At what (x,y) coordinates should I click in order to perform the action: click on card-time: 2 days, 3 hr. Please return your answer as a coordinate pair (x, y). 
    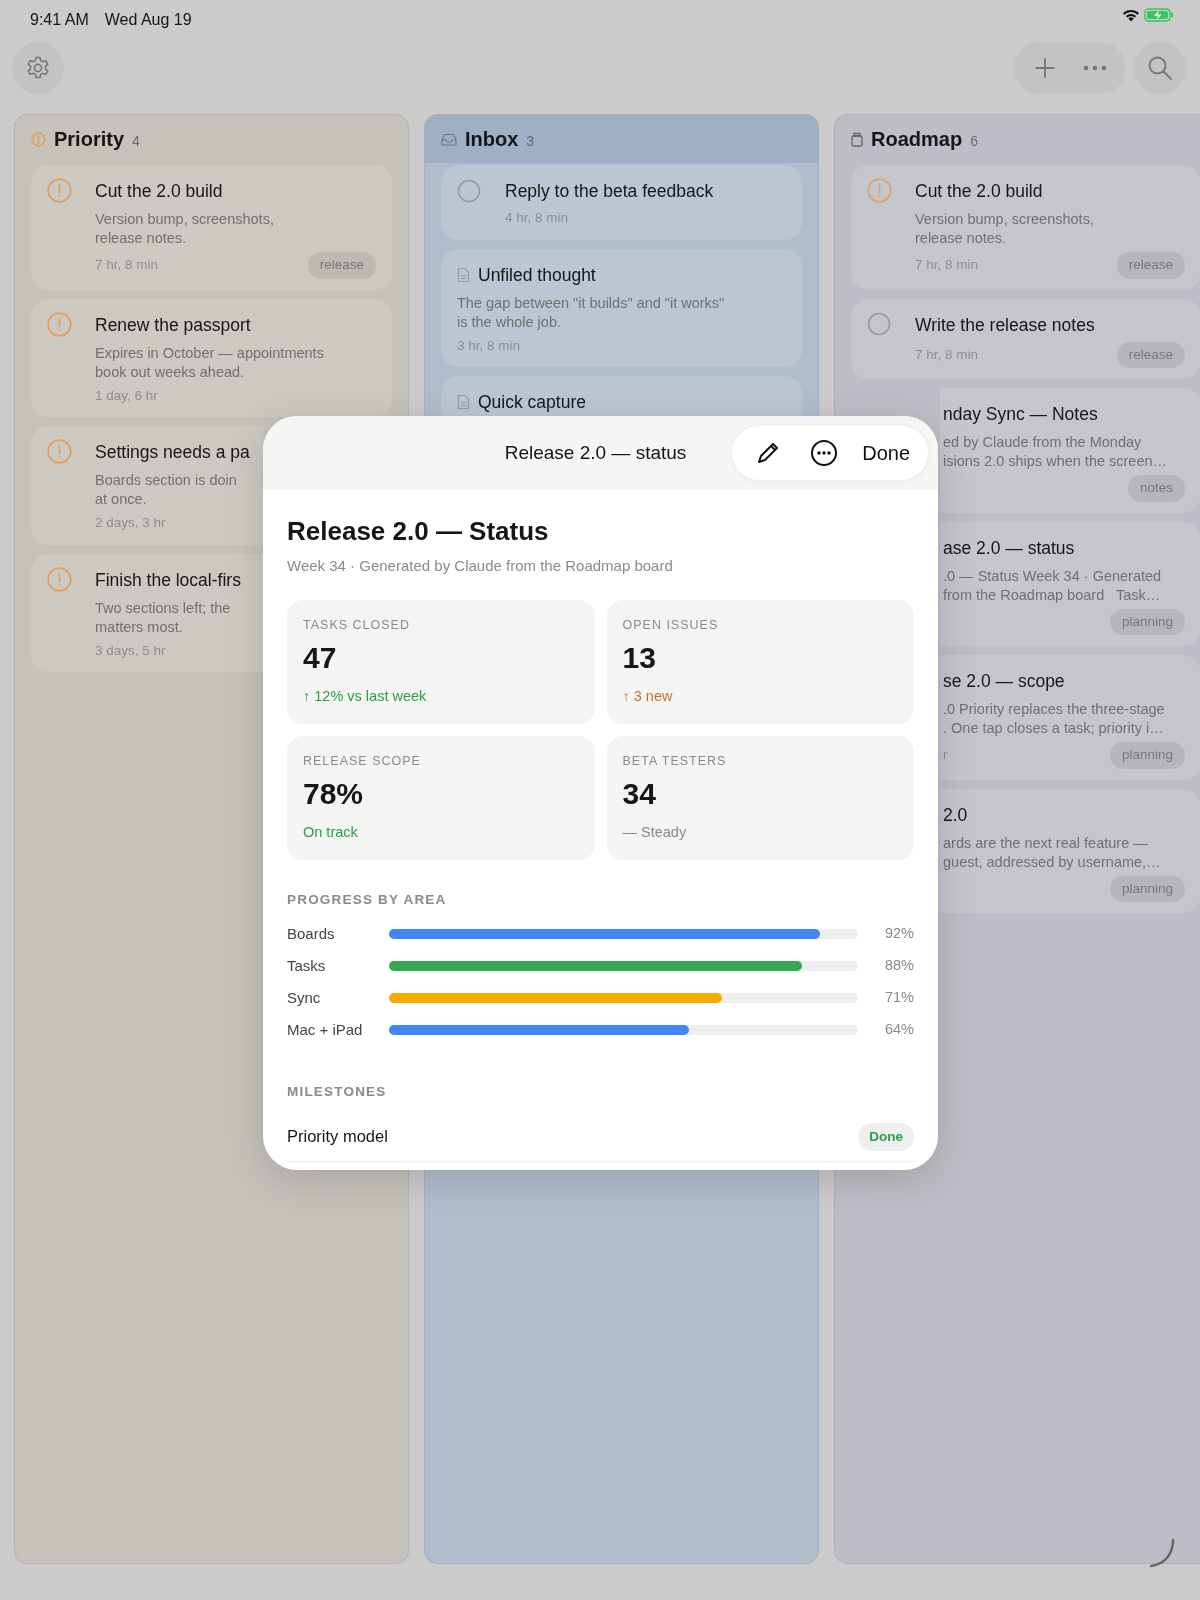
    Looking at the image, I should click on (130, 523).